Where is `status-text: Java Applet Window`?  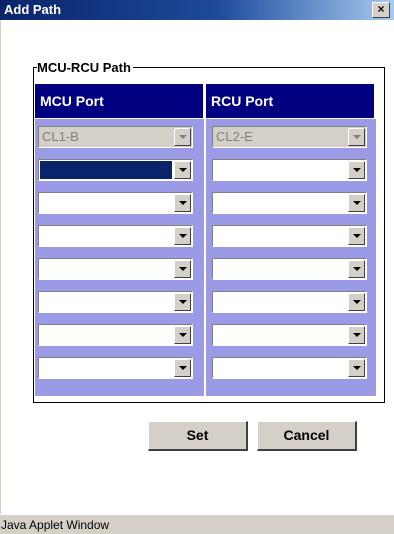 status-text: Java Applet Window is located at coordinates (55, 525).